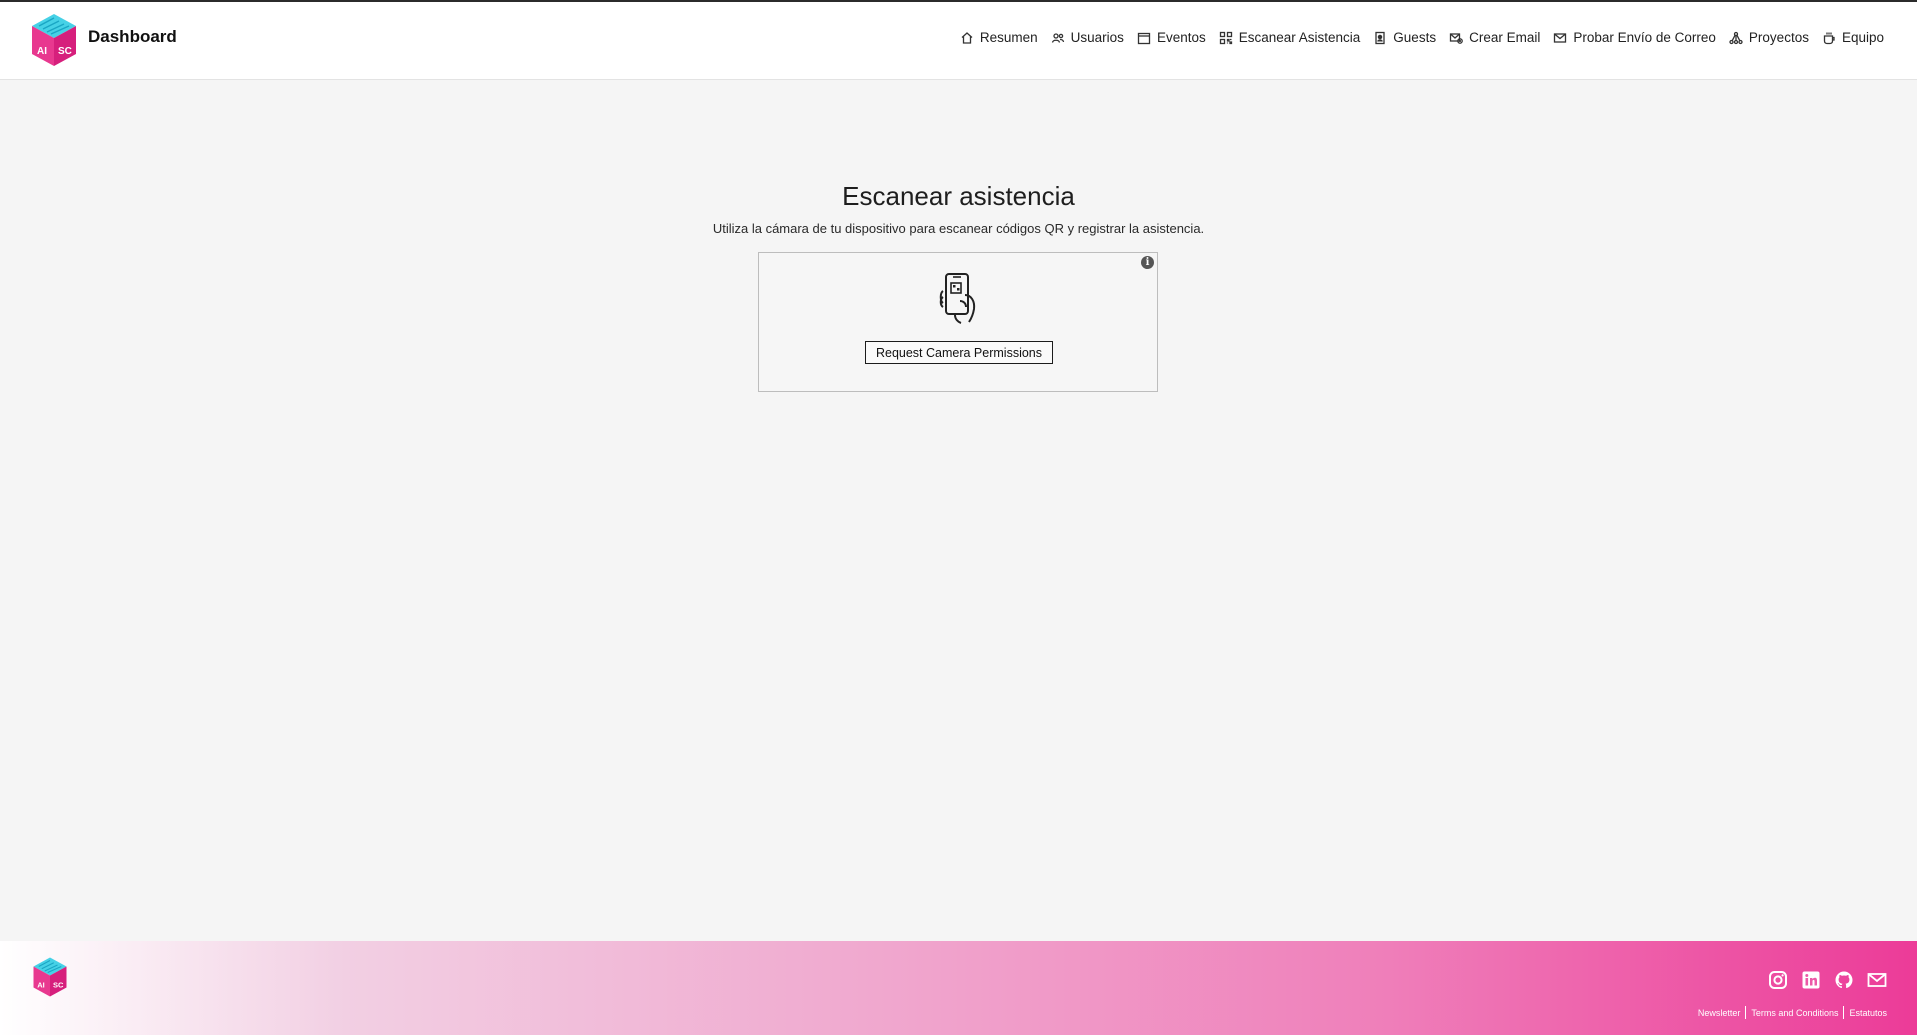 The width and height of the screenshot is (1917, 1035). What do you see at coordinates (1008, 37) in the screenshot?
I see `nav-label: Resumen` at bounding box center [1008, 37].